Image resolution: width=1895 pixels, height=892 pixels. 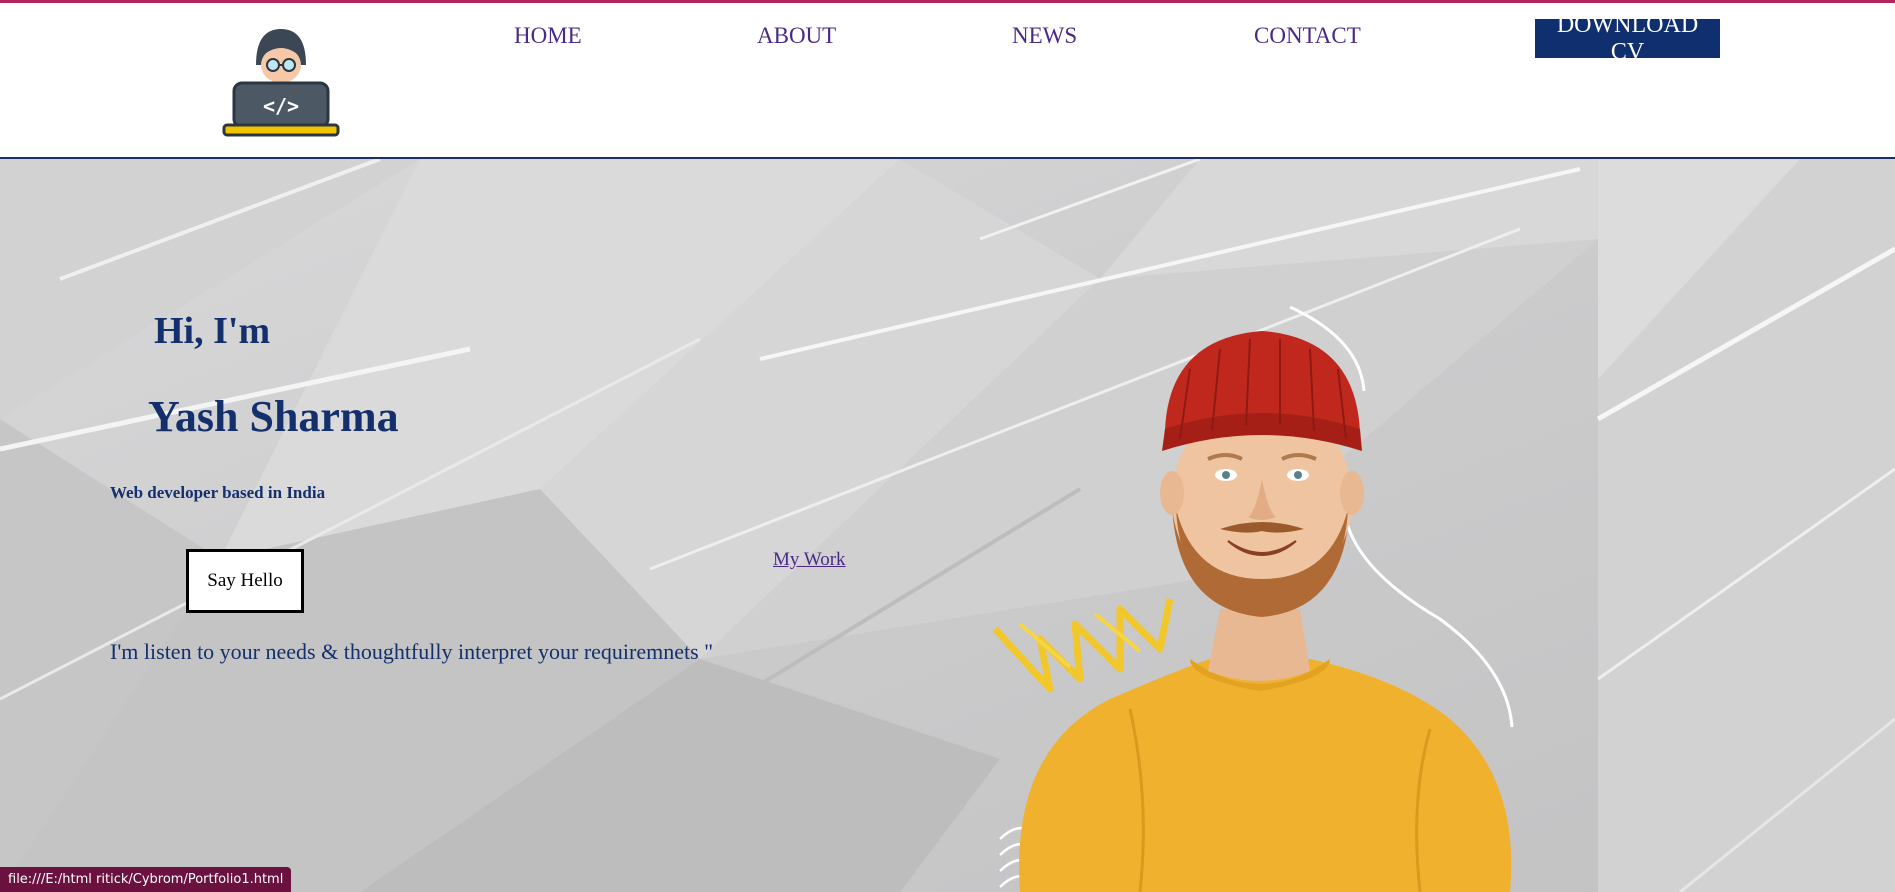 I want to click on say-hello-button: Say Hello, so click(x=245, y=581).